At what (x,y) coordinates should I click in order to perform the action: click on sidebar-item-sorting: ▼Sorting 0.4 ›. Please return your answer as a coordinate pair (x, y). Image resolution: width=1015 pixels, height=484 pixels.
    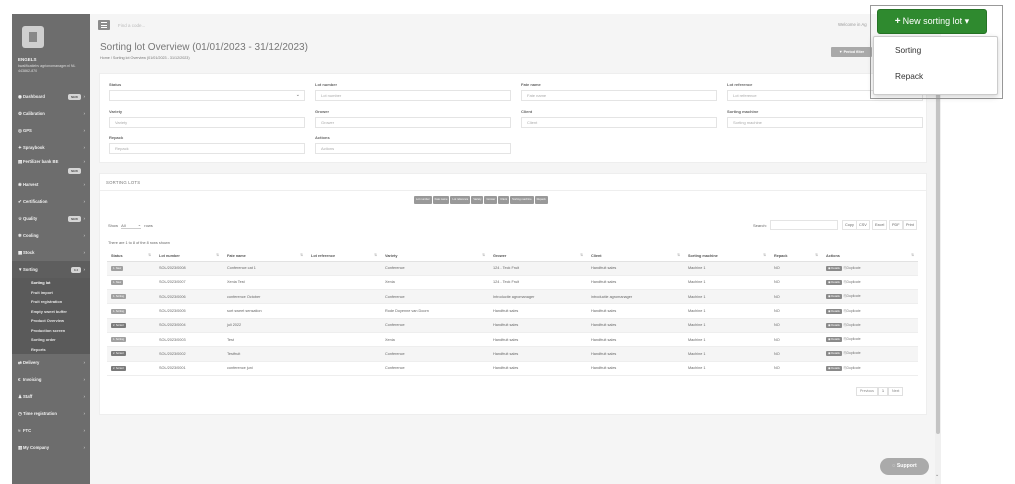
    Looking at the image, I should click on (51, 269).